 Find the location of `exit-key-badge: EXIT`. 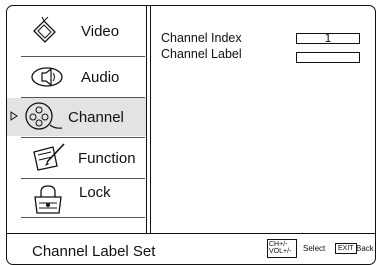

exit-key-badge: EXIT is located at coordinates (346, 248).